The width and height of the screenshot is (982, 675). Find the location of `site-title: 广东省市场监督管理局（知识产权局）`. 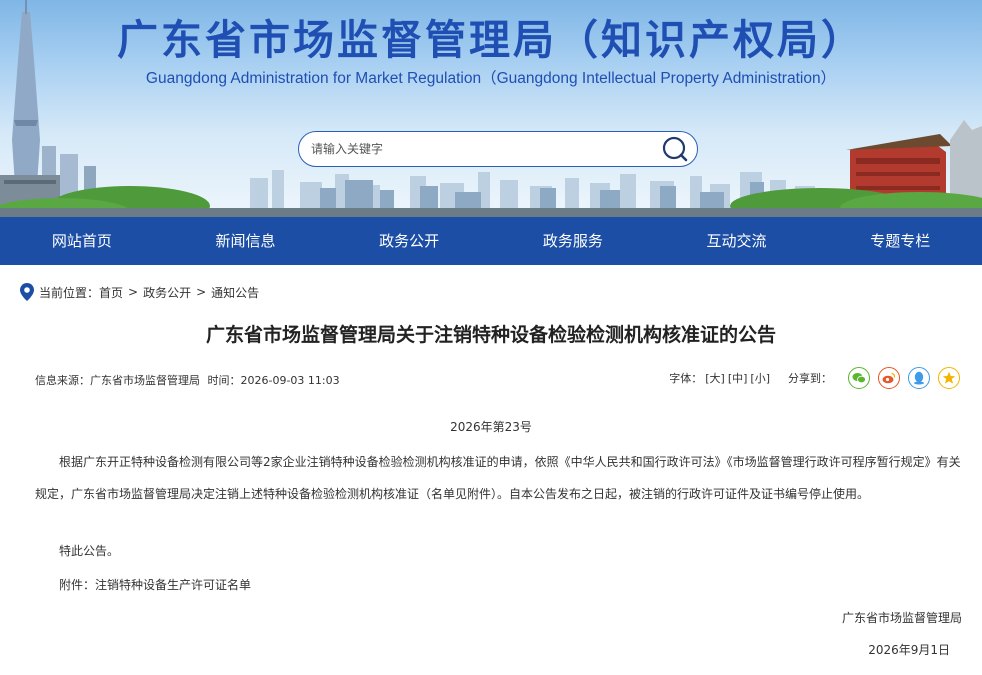

site-title: 广东省市场监督管理局（知识产权局） is located at coordinates (491, 40).